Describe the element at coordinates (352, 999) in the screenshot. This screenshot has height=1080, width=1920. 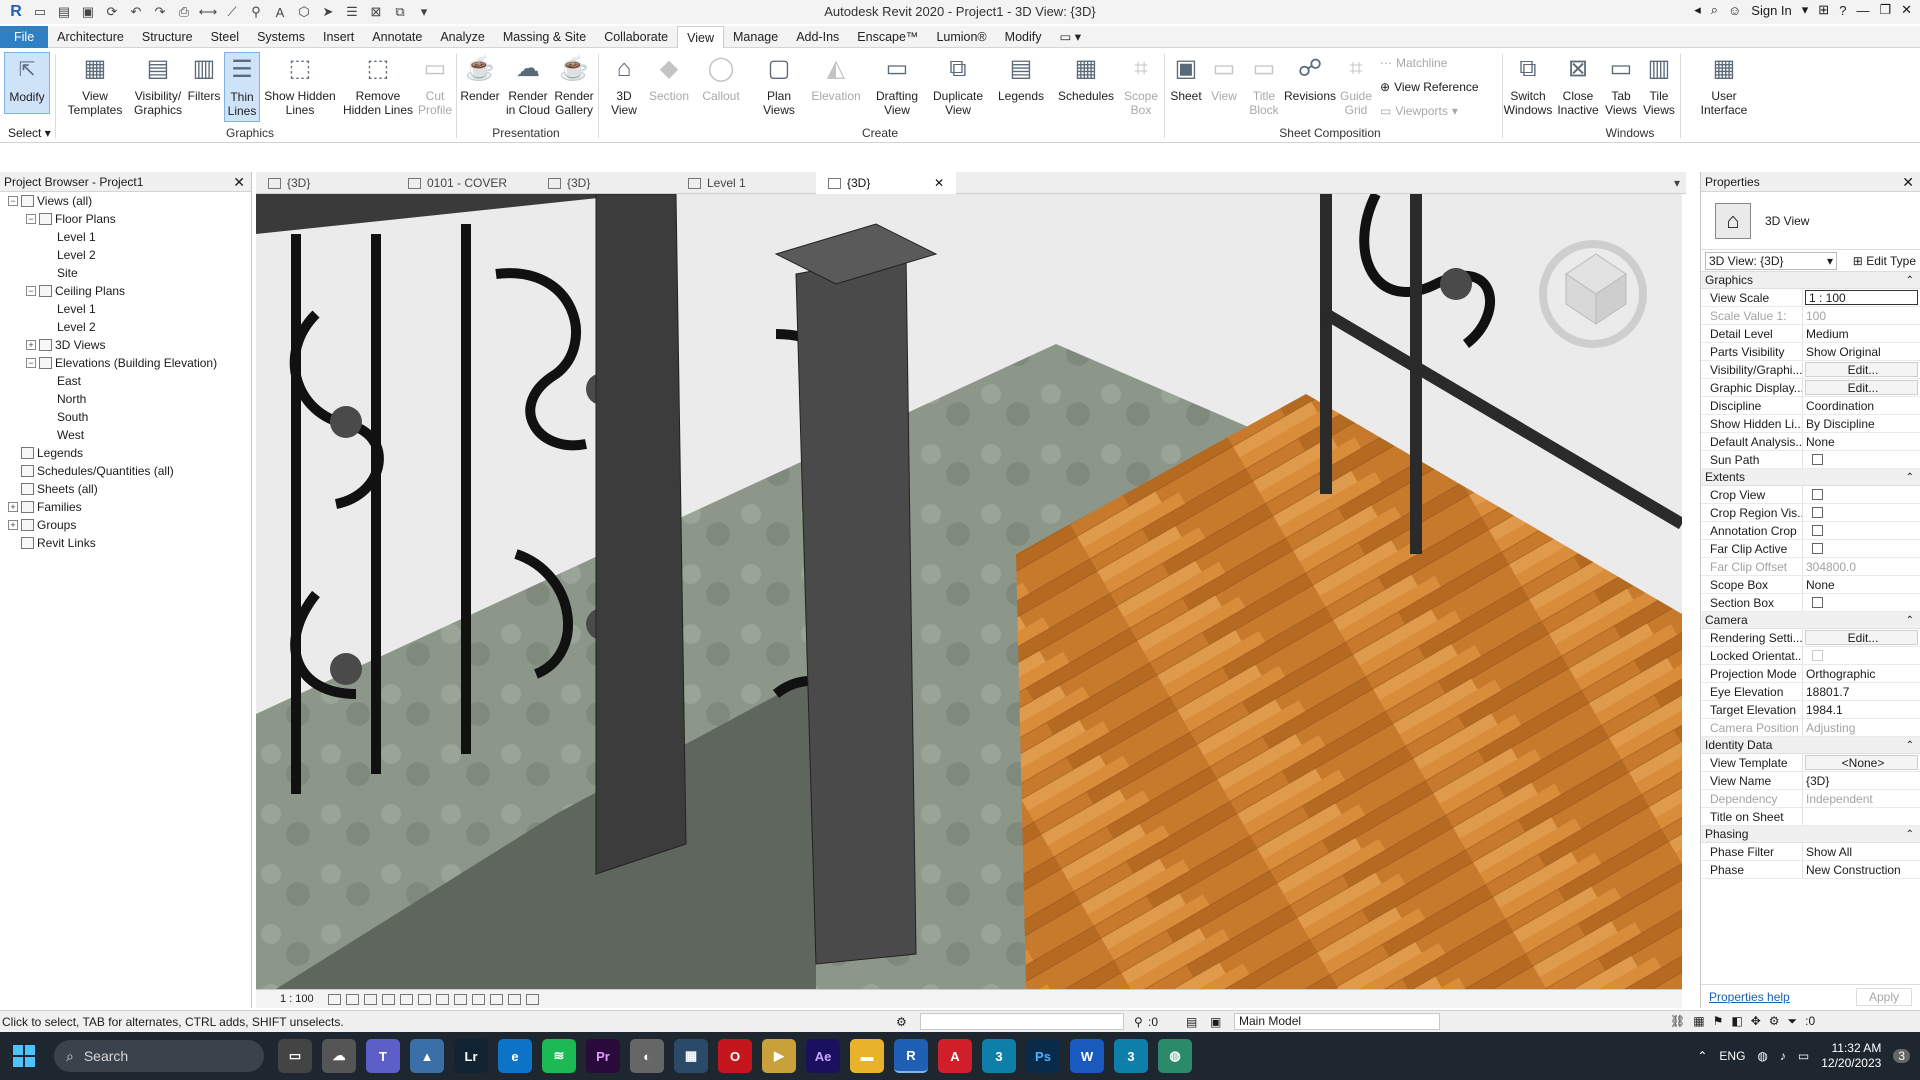
I see `visual-style-icon` at that location.